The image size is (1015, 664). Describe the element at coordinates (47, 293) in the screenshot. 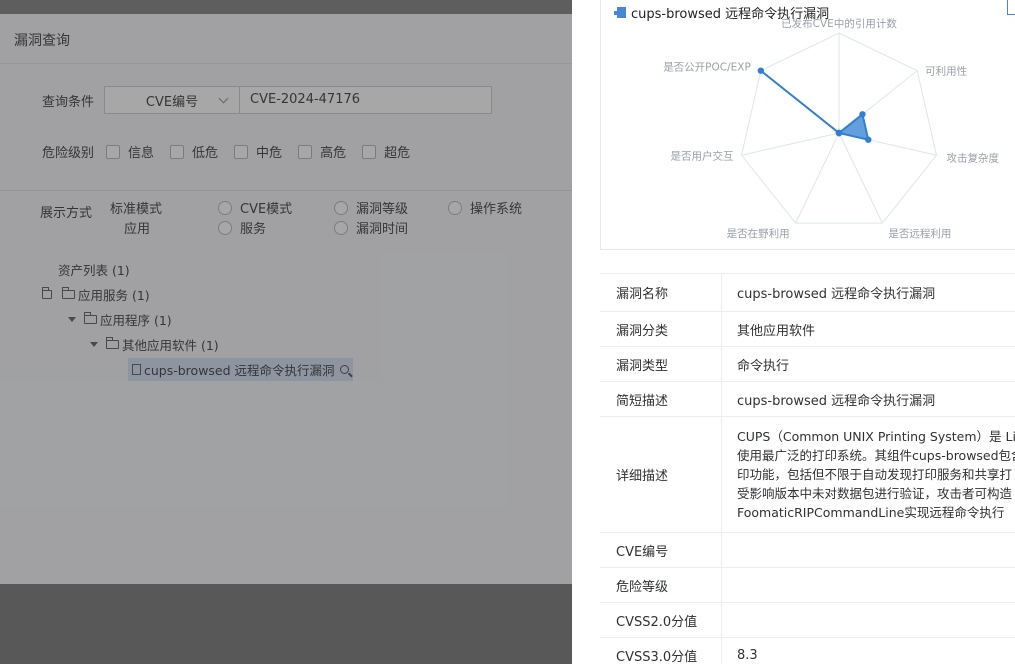

I see `collapse-icon` at that location.